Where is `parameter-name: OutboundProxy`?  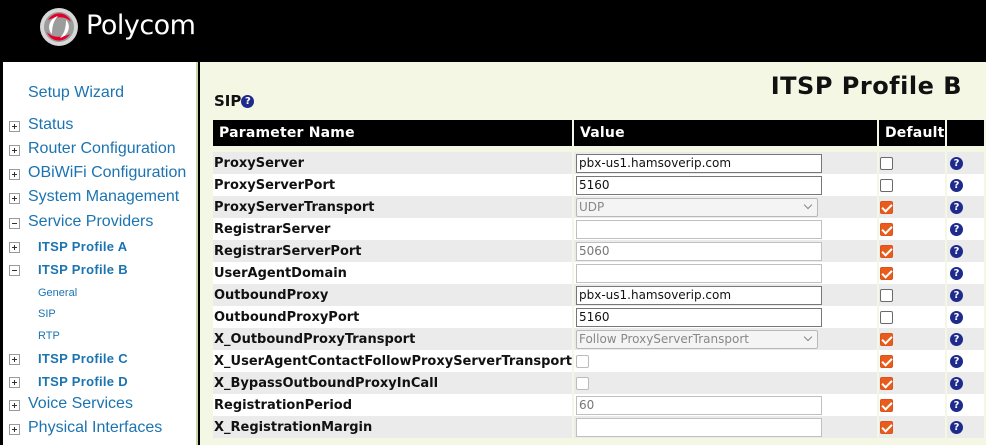 parameter-name: OutboundProxy is located at coordinates (393, 295).